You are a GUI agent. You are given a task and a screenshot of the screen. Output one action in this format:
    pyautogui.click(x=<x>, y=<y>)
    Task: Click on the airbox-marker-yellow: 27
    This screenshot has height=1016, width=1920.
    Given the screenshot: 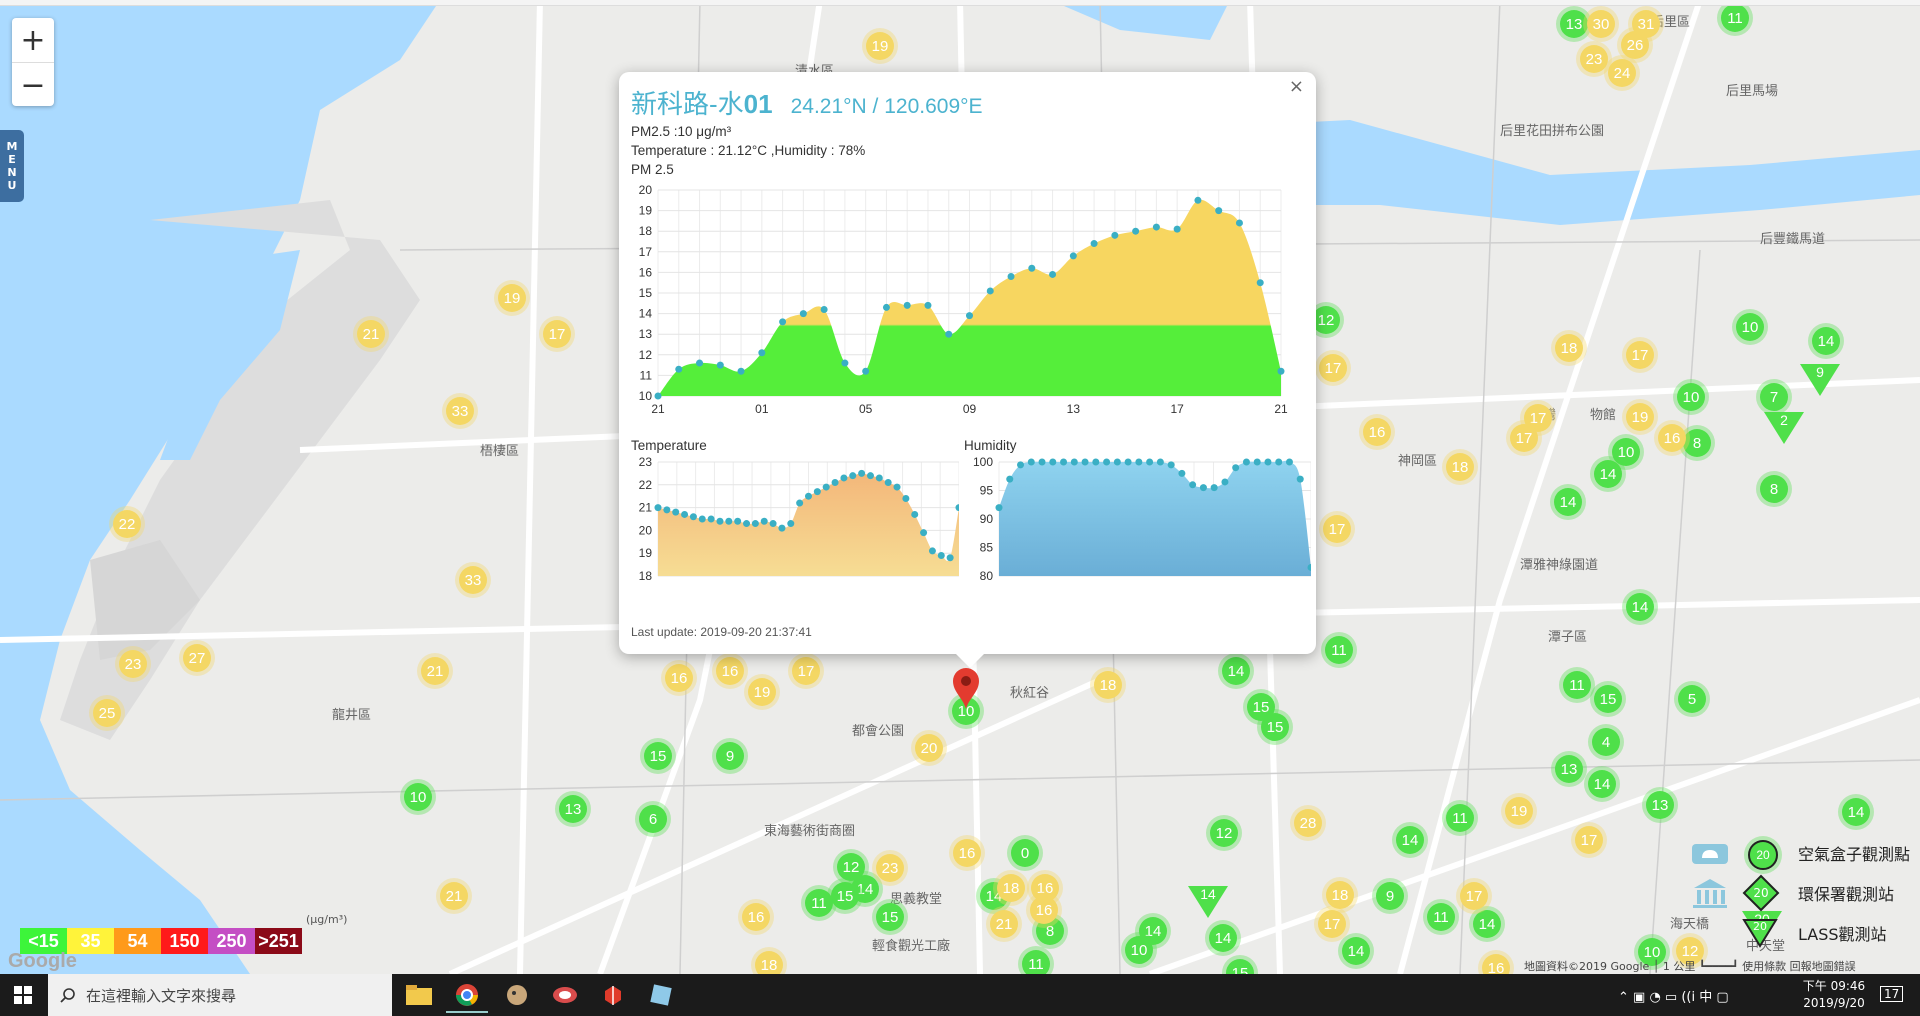 What is the action you would take?
    pyautogui.click(x=197, y=658)
    